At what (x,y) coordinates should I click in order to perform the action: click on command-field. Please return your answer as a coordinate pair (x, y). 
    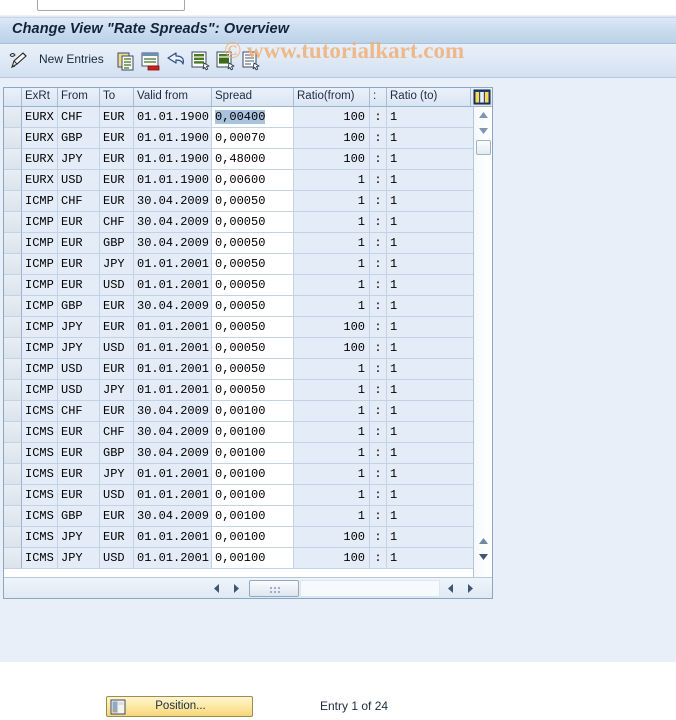
    Looking at the image, I should click on (111, 5).